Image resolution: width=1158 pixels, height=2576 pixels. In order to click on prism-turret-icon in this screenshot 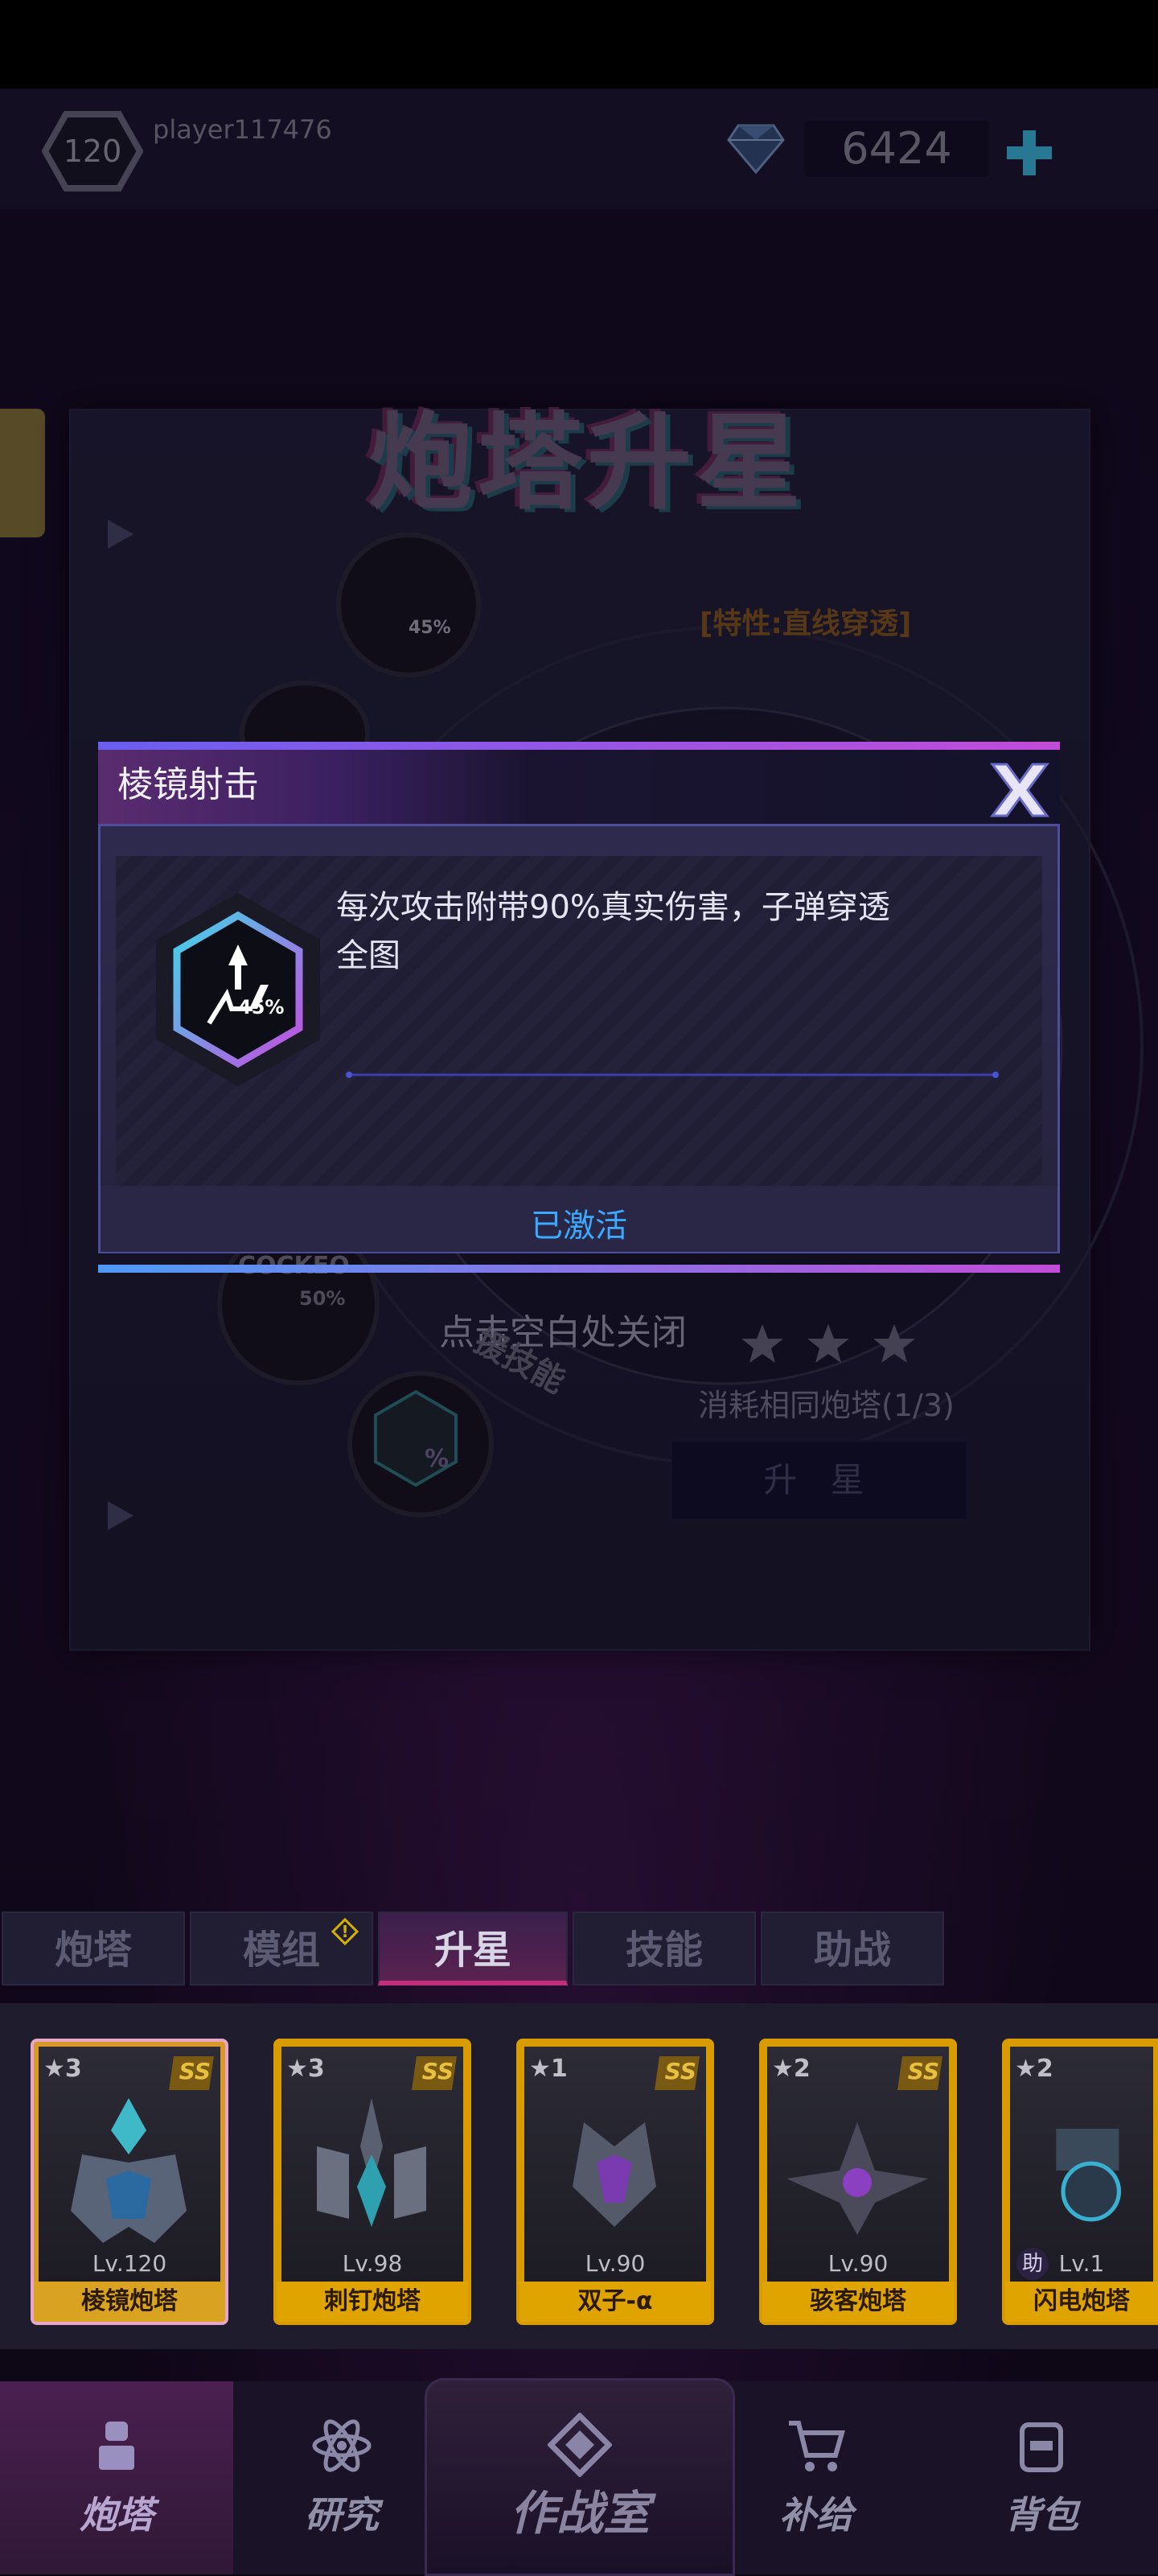, I will do `click(129, 2170)`.